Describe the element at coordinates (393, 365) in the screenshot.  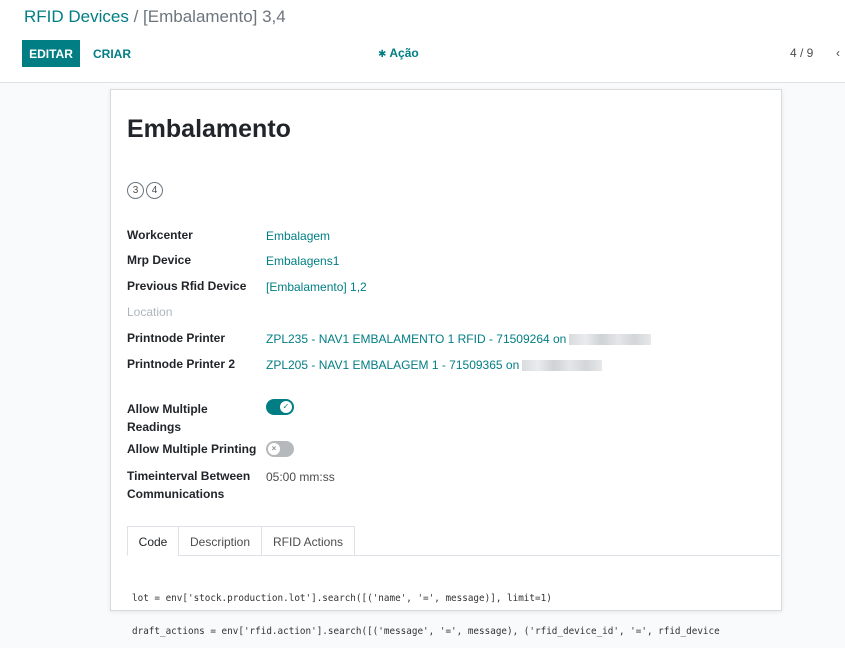
I see `printnode-printer-2-value: ZPL205 - NAV1 EMBALAGEM 1 - 71509365 on` at that location.